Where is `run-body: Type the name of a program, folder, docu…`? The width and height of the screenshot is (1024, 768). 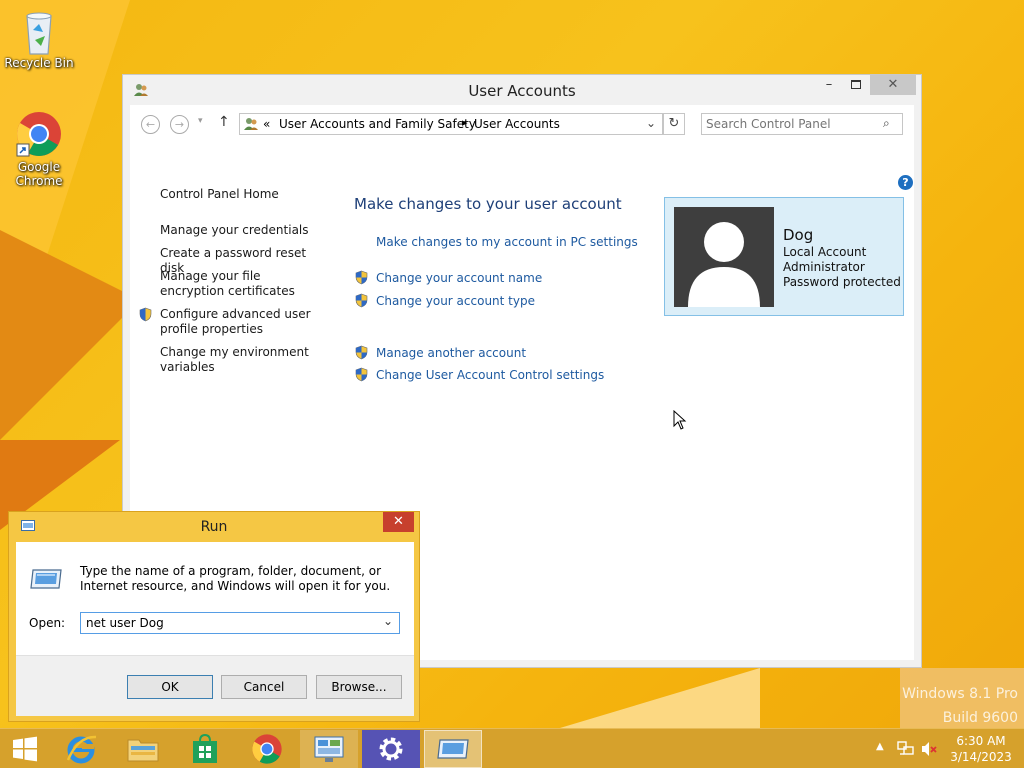 run-body: Type the name of a program, folder, docu… is located at coordinates (215, 629).